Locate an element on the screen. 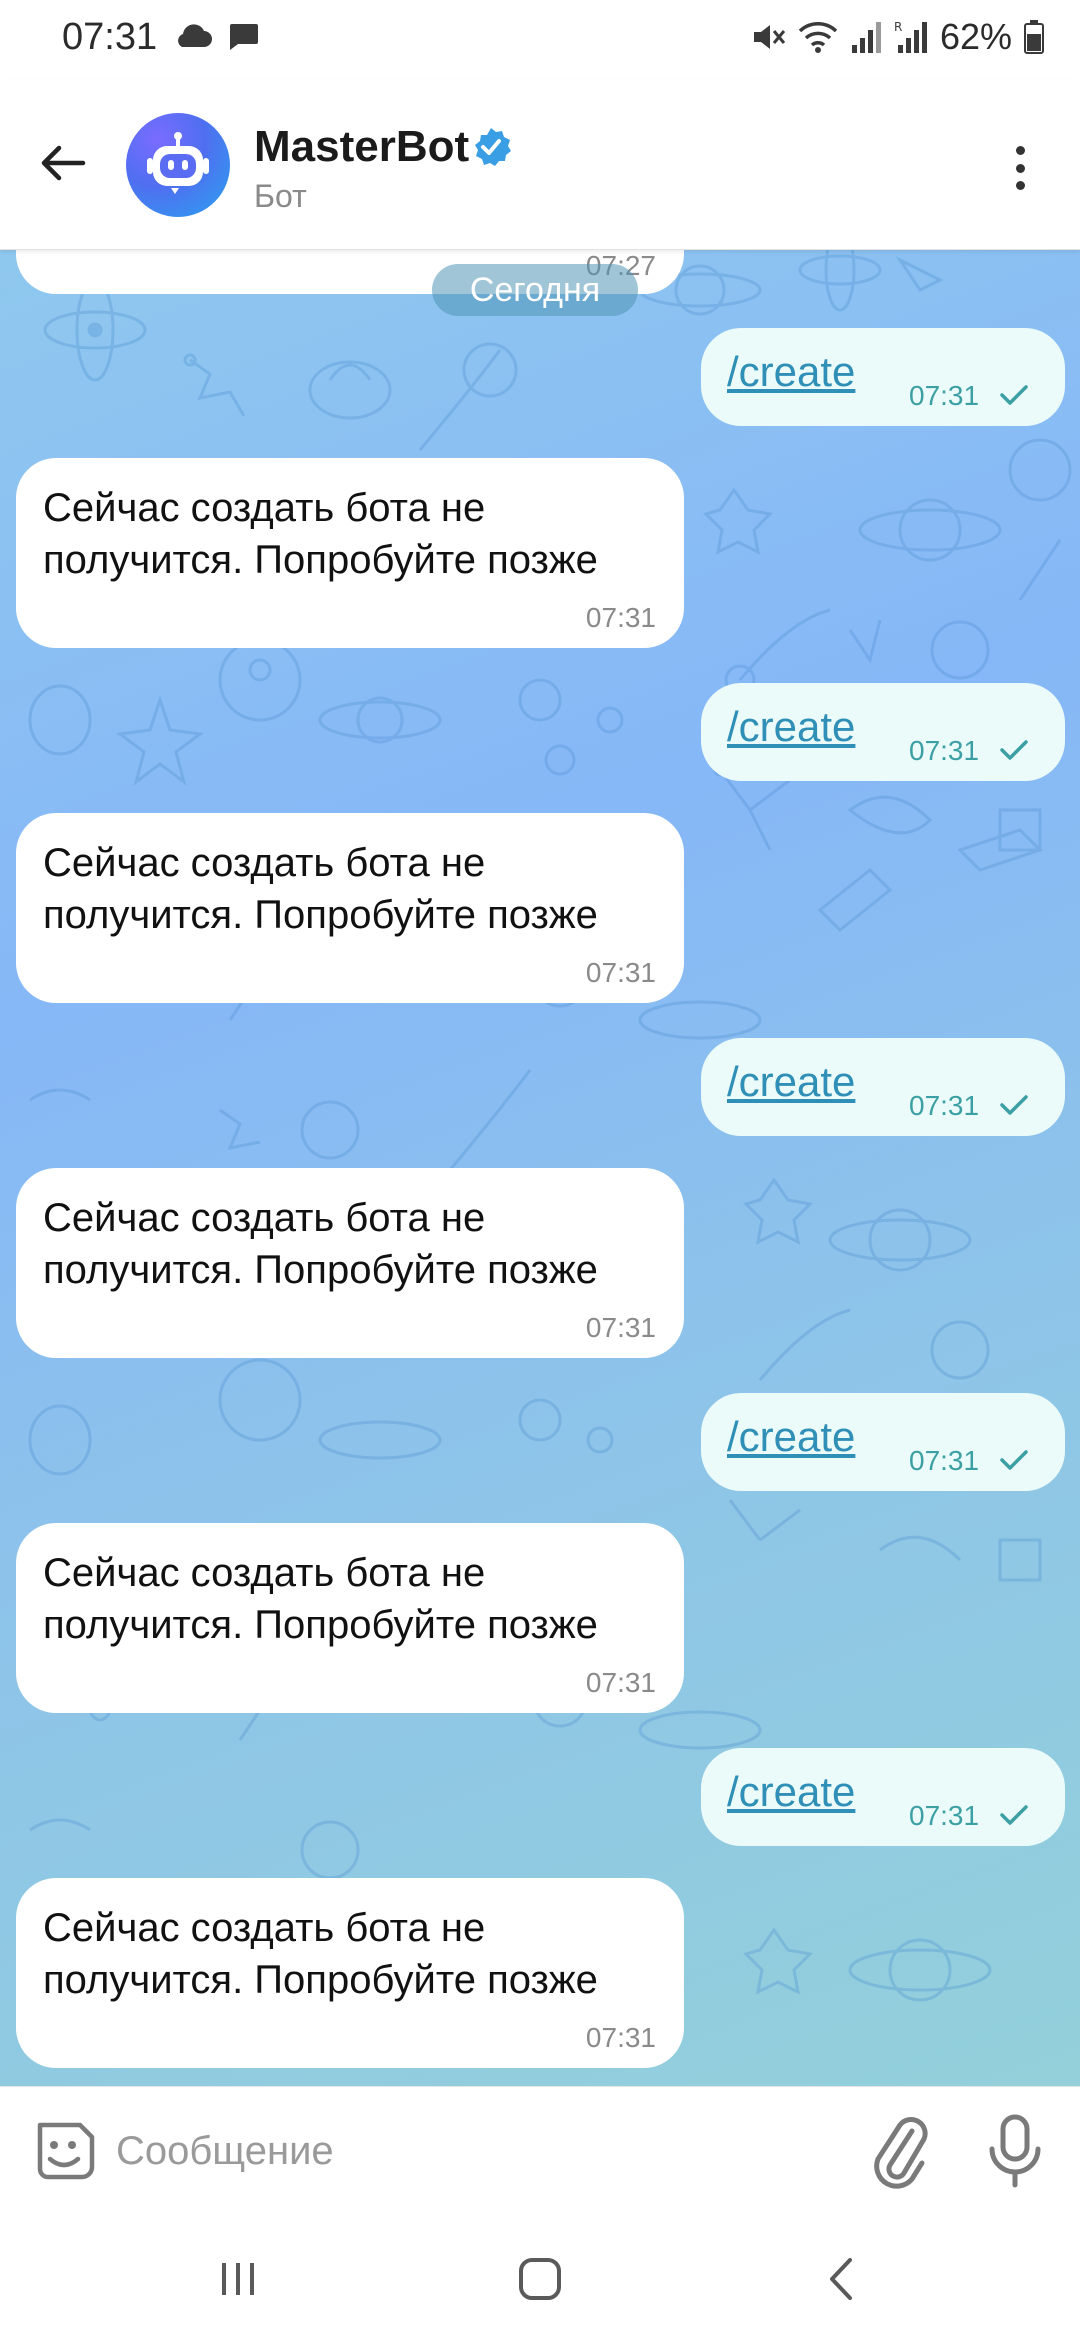  chat-subtitle: Бот is located at coordinates (280, 196).